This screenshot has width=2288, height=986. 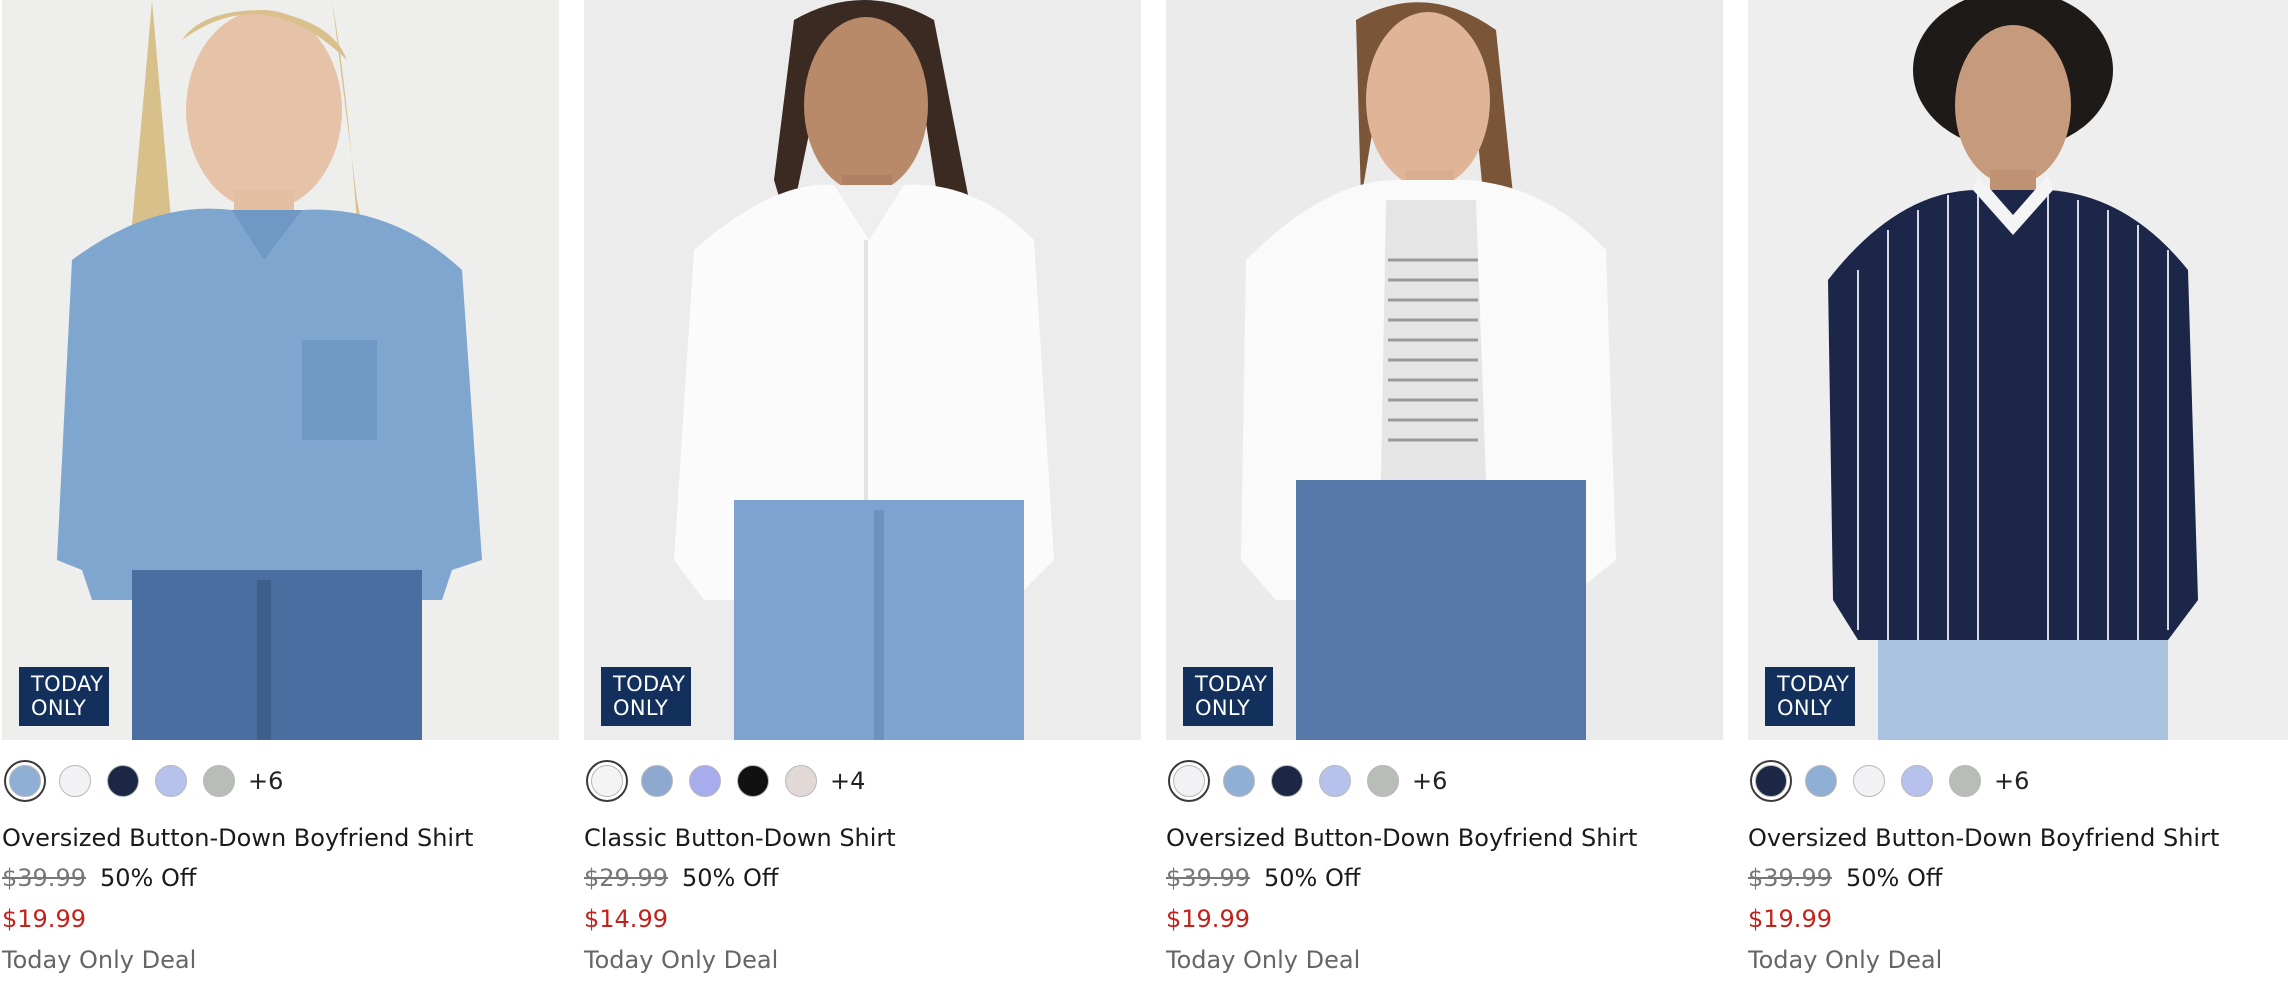 What do you see at coordinates (847, 781) in the screenshot?
I see `more-colors-link: +4` at bounding box center [847, 781].